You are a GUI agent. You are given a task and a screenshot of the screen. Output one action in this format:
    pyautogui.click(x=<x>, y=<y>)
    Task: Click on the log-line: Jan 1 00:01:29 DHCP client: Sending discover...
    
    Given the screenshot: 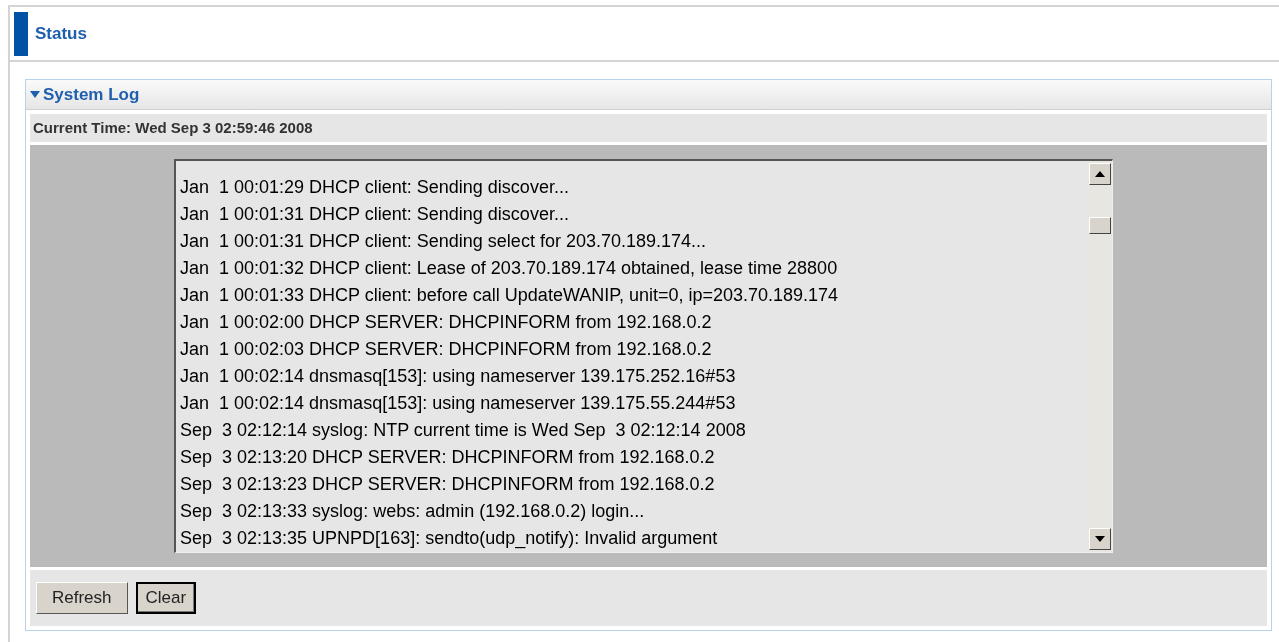 What is the action you would take?
    pyautogui.click(x=374, y=187)
    